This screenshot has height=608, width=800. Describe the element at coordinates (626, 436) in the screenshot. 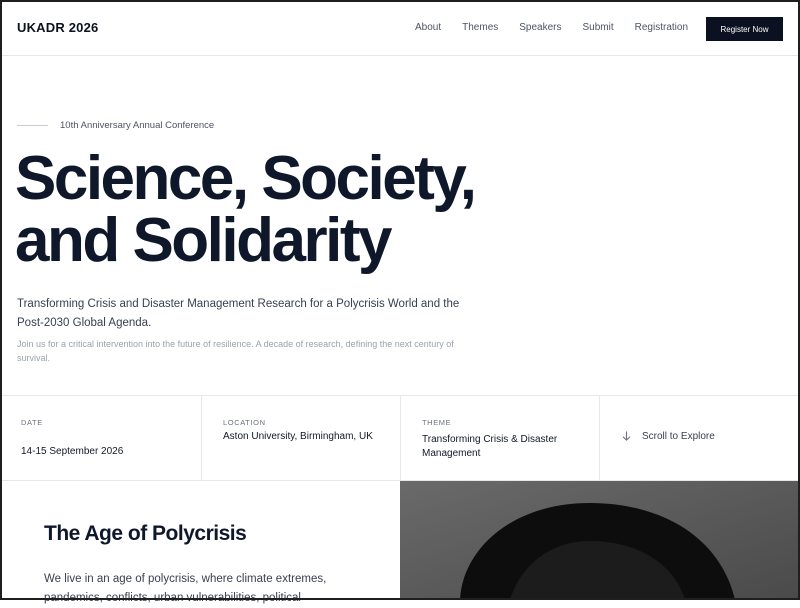

I see `arrow-down-icon` at that location.